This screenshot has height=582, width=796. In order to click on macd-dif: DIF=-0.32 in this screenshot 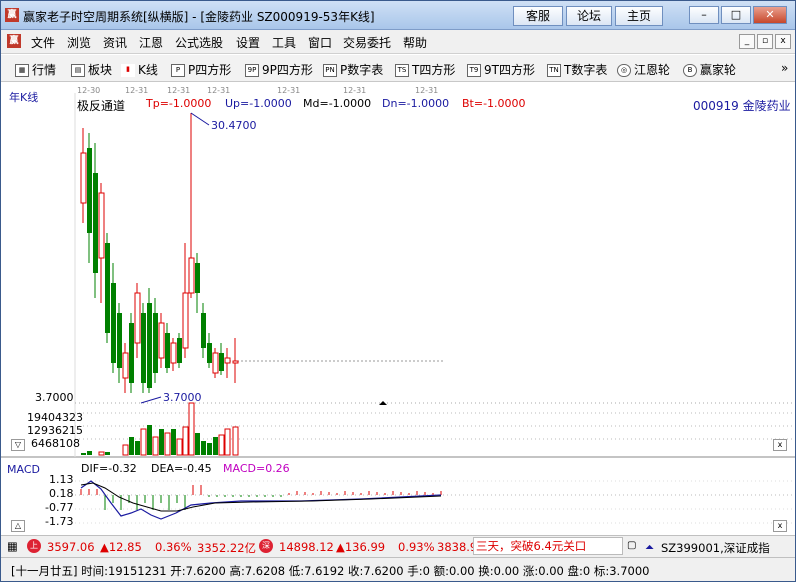, I will do `click(109, 468)`.